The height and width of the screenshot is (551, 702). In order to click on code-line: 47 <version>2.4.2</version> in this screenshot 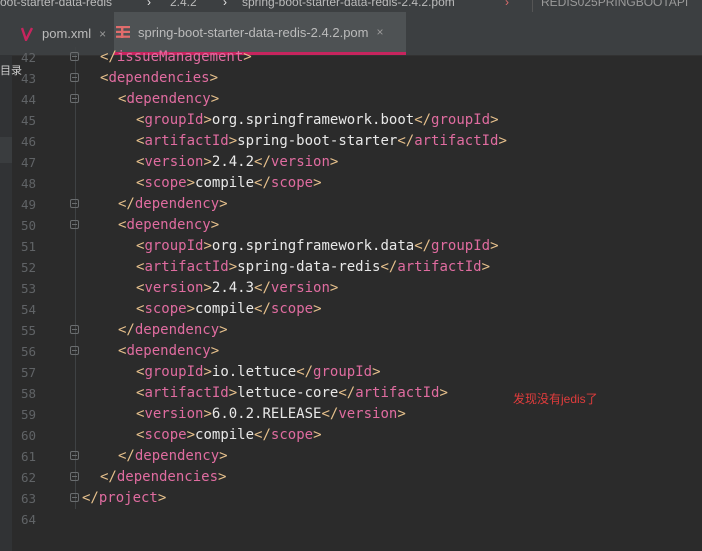, I will do `click(351, 162)`.